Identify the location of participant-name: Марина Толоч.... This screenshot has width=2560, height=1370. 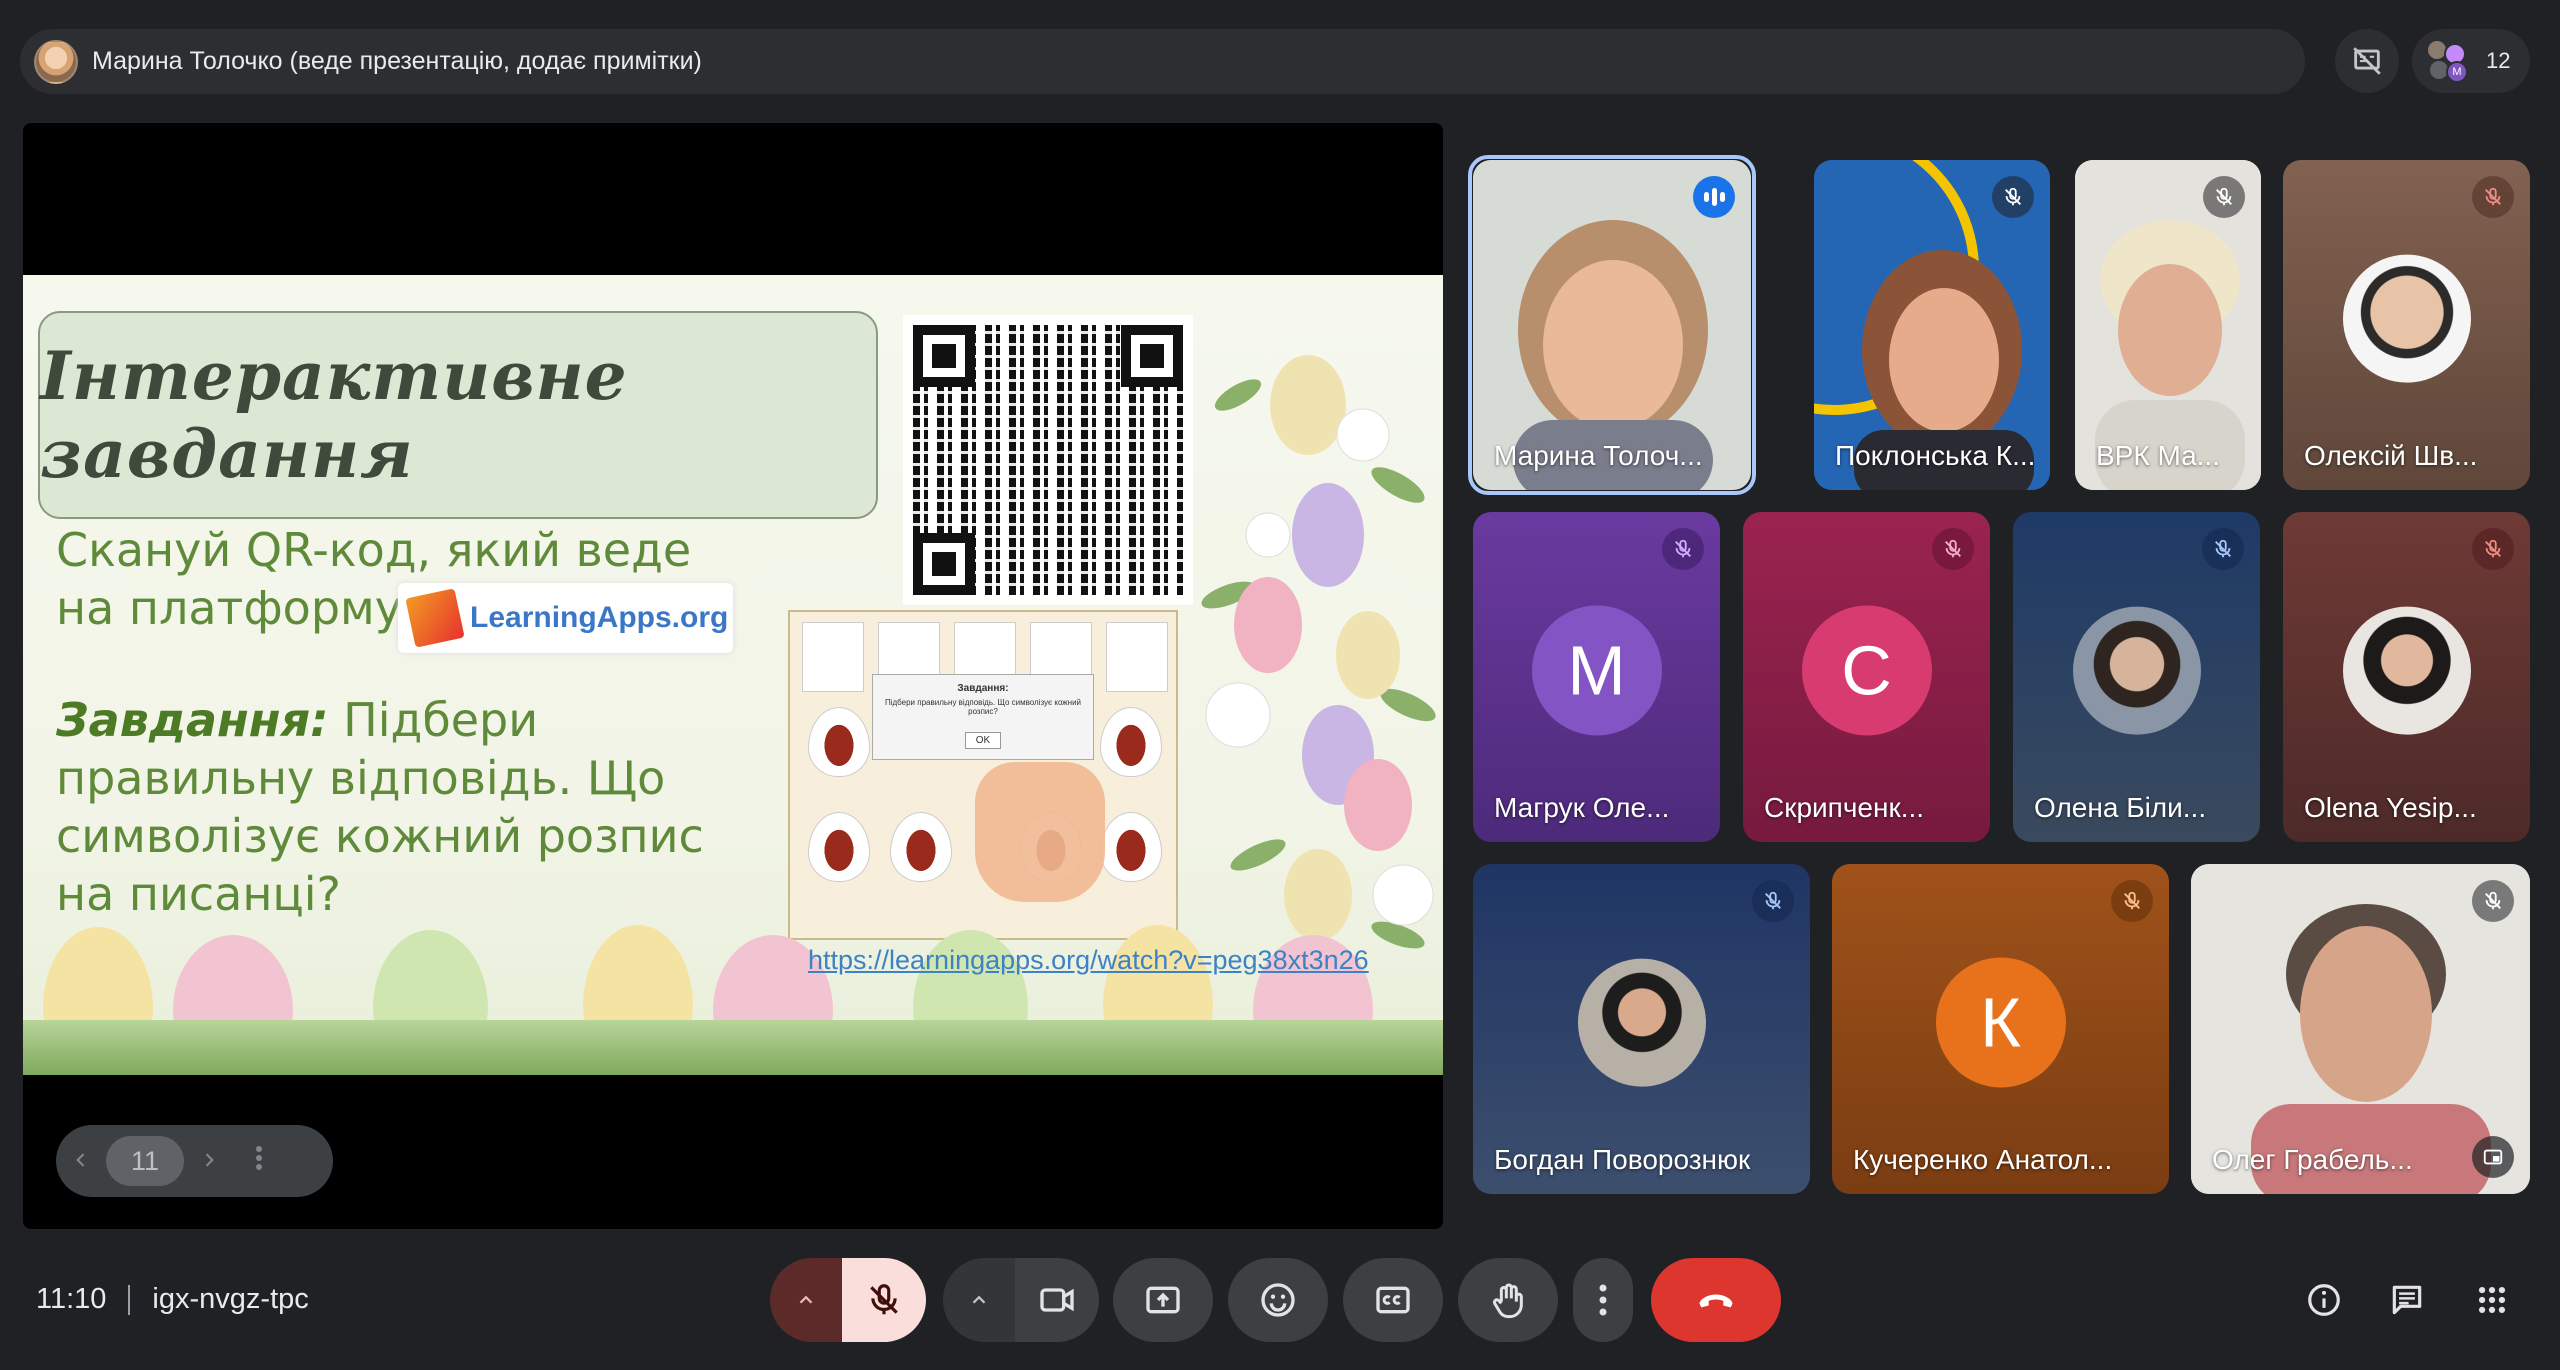
(1598, 455).